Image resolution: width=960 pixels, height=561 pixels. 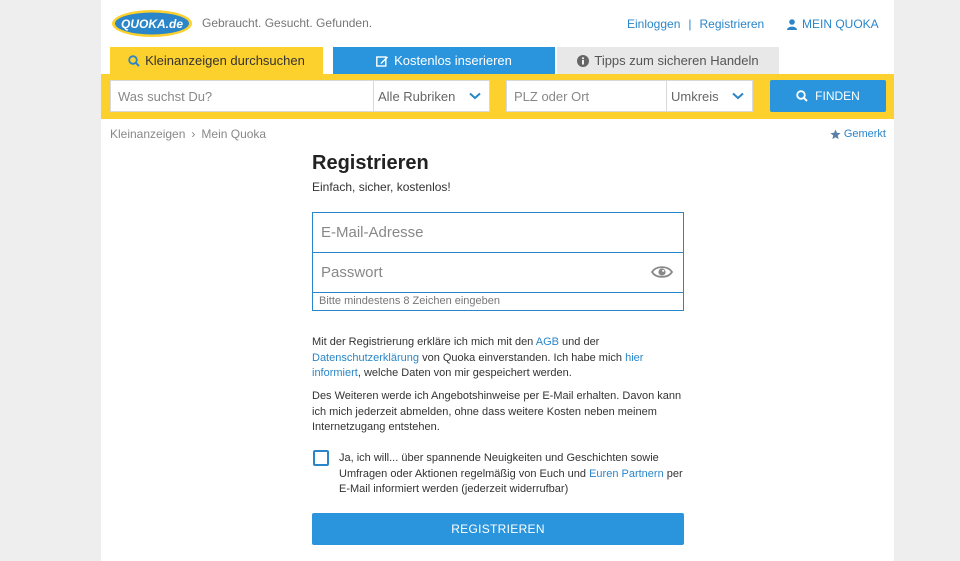 I want to click on mein-quoka-link: MEIN QUOKA, so click(x=833, y=24).